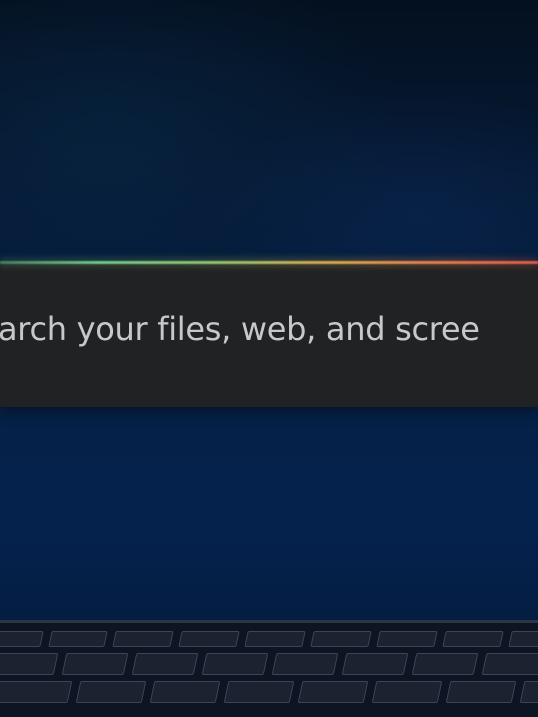 The image size is (538, 717). Describe the element at coordinates (269, 262) in the screenshot. I see `launcher-glow-line` at that location.